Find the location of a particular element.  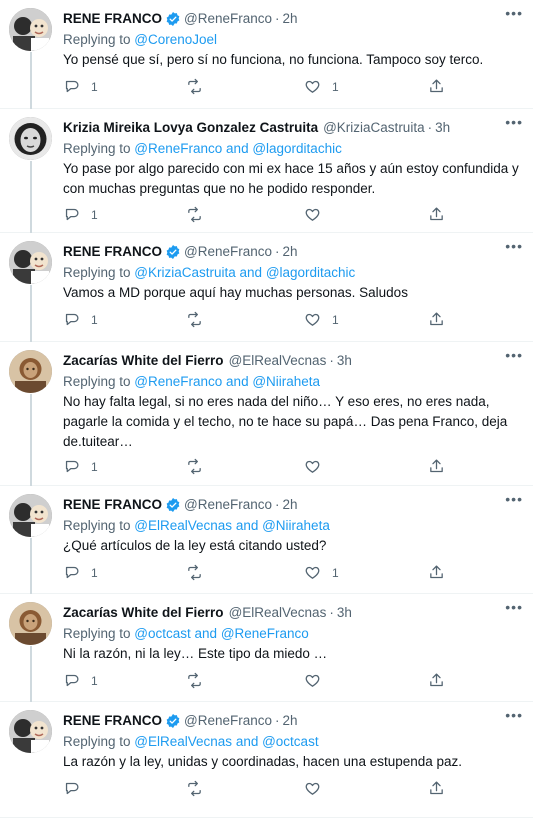

author-name: Krizia Mireika Lovya Gonzalez Castruita is located at coordinates (190, 128).